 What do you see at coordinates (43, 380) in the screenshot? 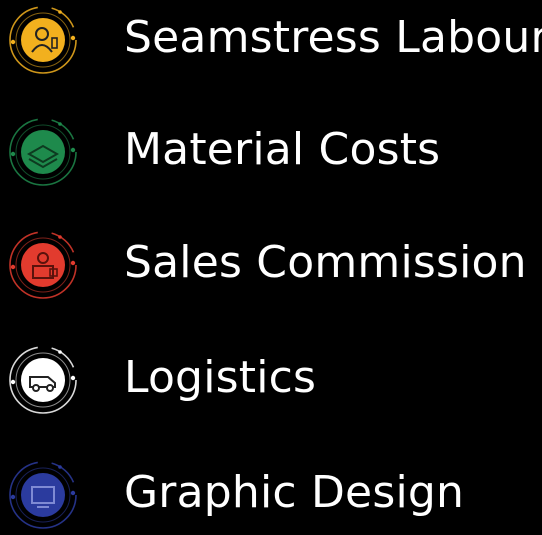
I see `delivery-van-icon` at bounding box center [43, 380].